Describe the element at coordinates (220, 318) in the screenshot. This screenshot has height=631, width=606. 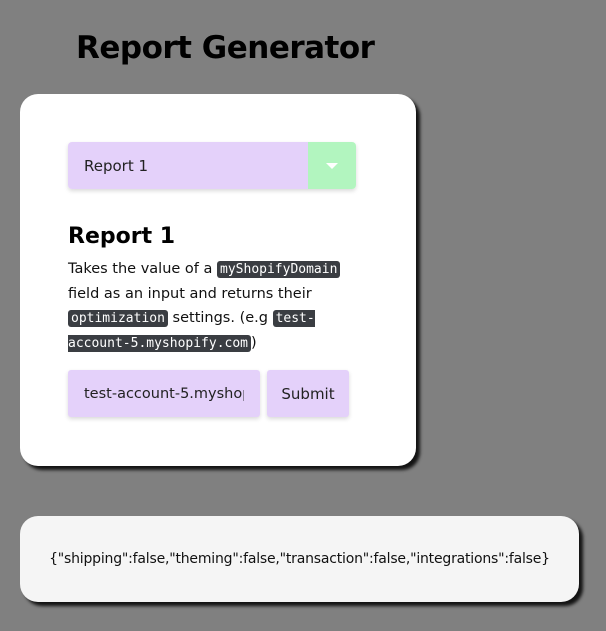
I see `desc-text: settings. (e.g` at that location.